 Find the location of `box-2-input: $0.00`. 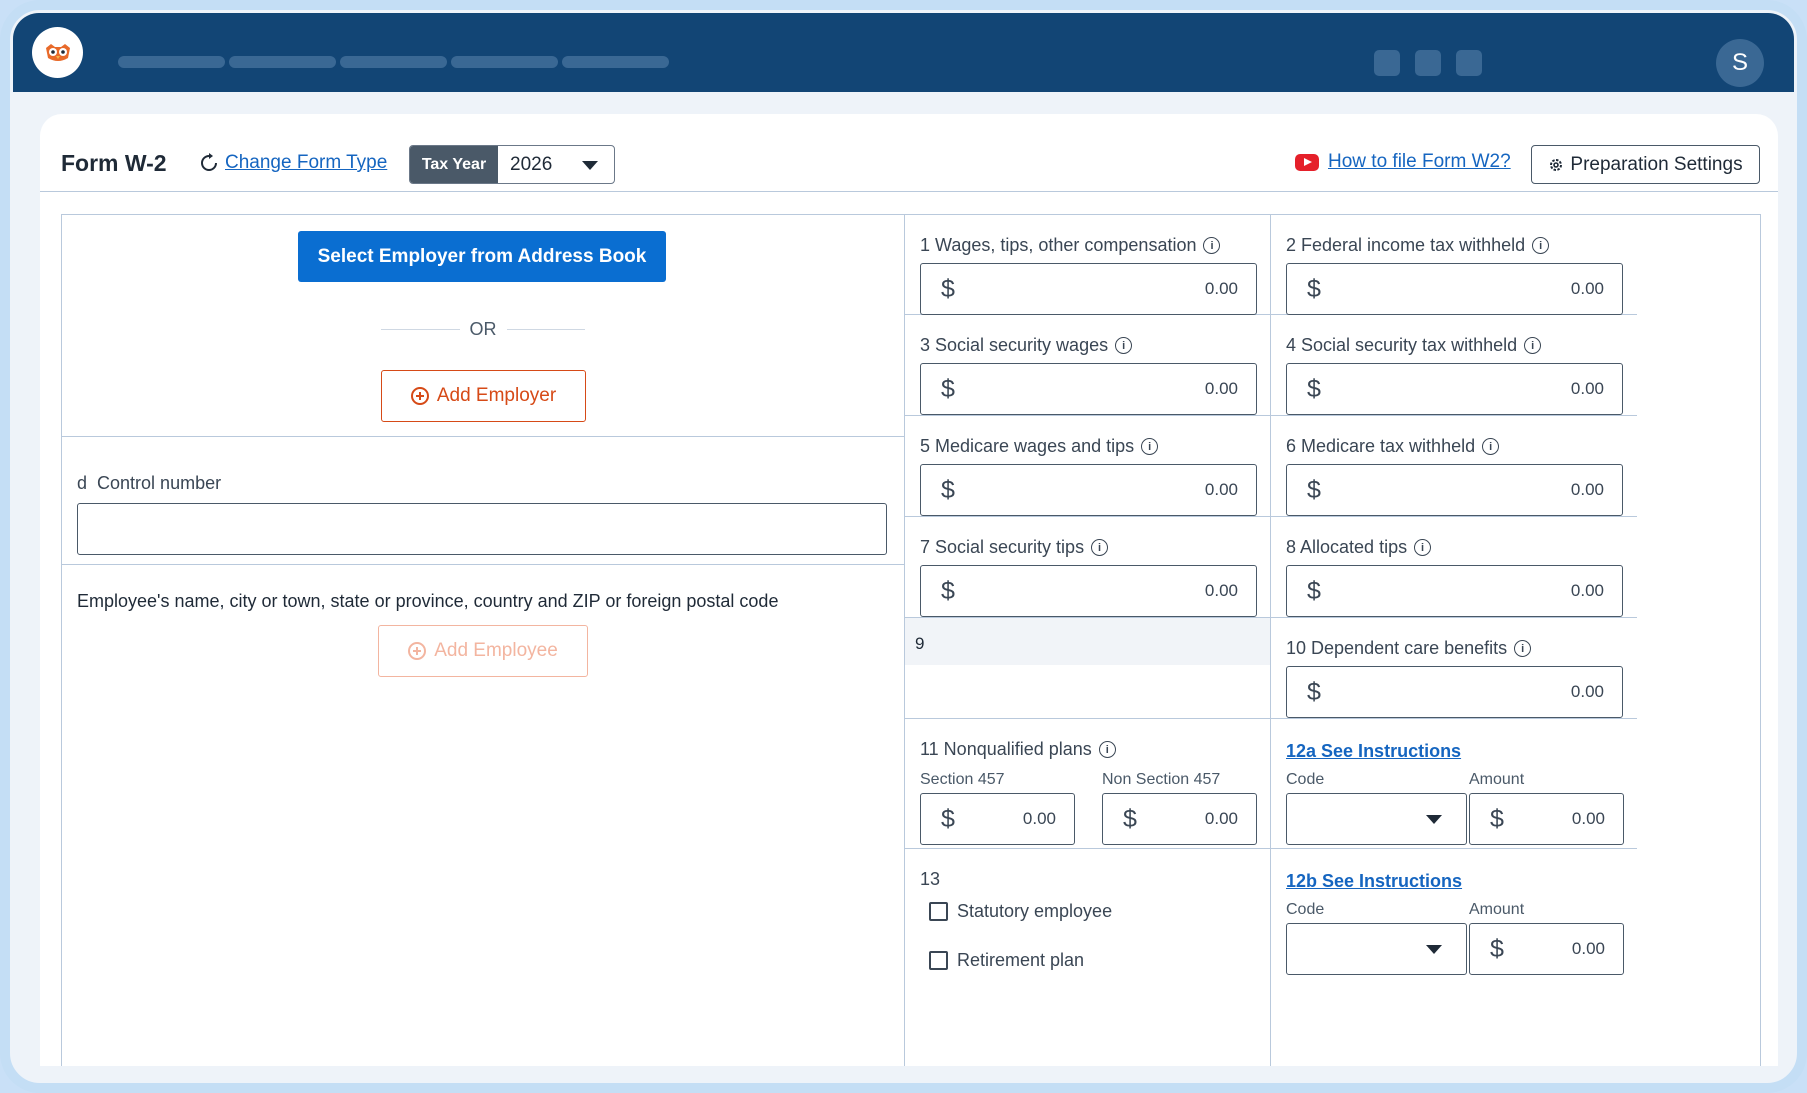

box-2-input: $0.00 is located at coordinates (1454, 289).